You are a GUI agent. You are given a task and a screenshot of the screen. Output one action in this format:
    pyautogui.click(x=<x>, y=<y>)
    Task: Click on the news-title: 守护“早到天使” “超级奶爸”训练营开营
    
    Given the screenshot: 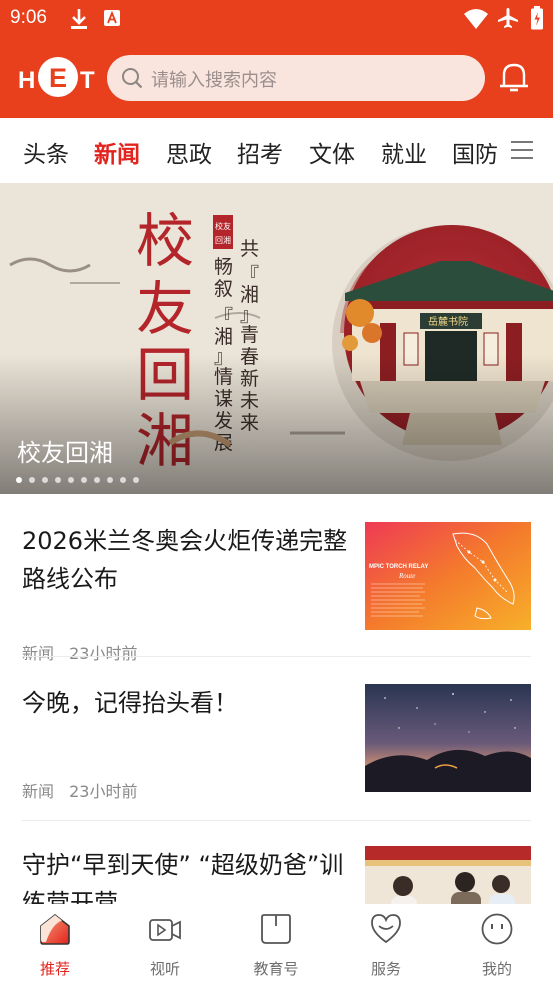 What is the action you would take?
    pyautogui.click(x=183, y=877)
    